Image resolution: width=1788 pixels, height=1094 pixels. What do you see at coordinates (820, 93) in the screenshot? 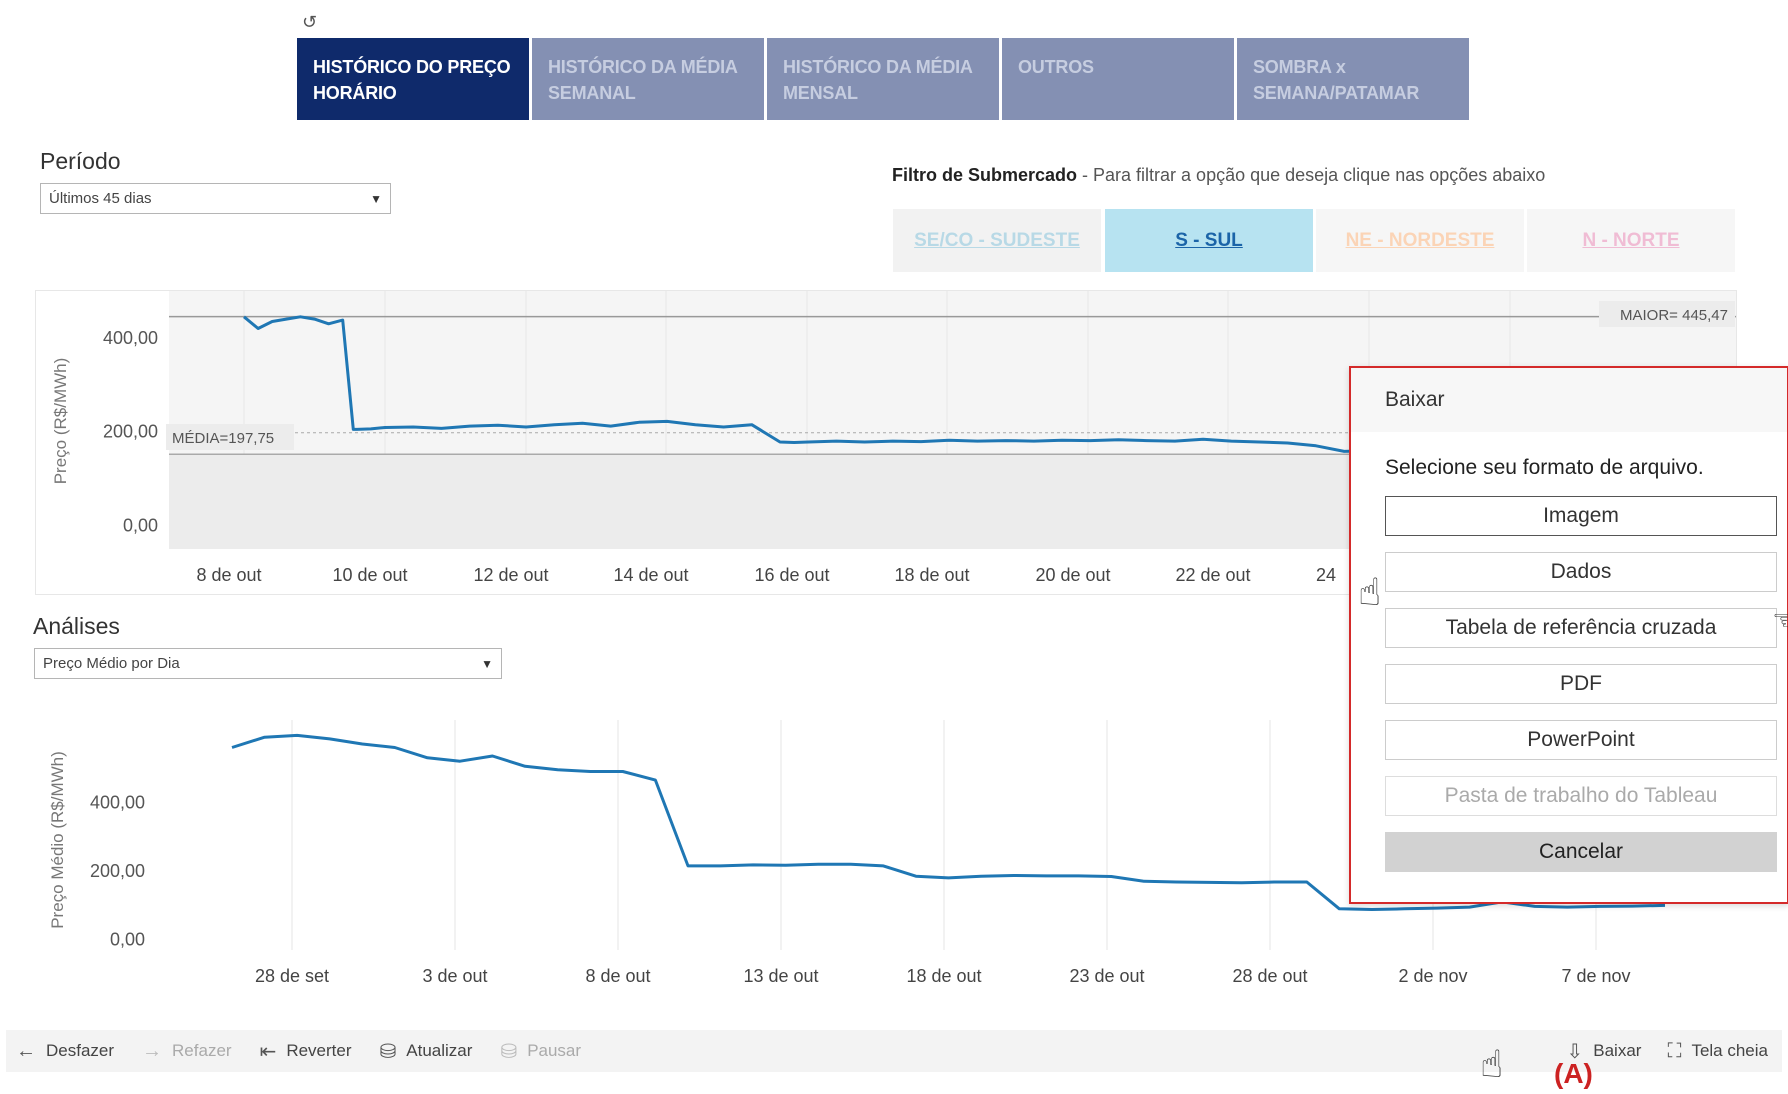
I see `tab-label-line2: MENSAL` at bounding box center [820, 93].